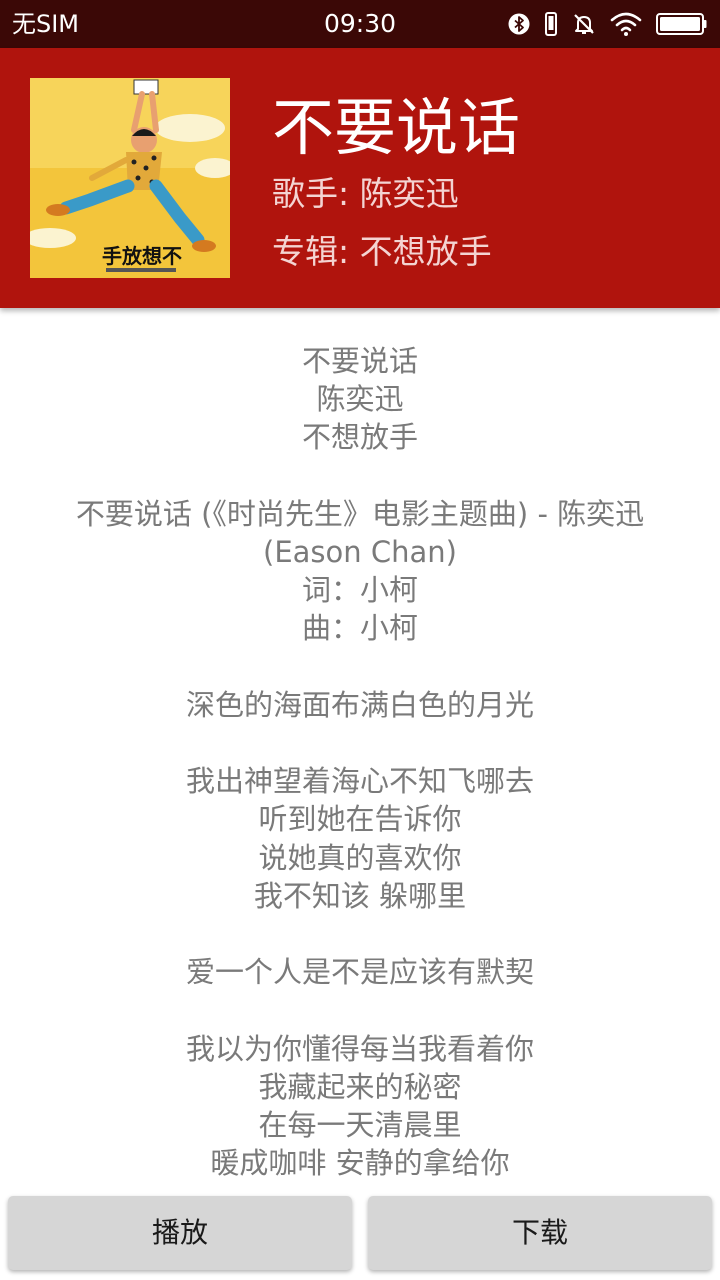 Image resolution: width=720 pixels, height=1280 pixels. I want to click on song-artist: 歌手: 陈奕迅, so click(365, 193).